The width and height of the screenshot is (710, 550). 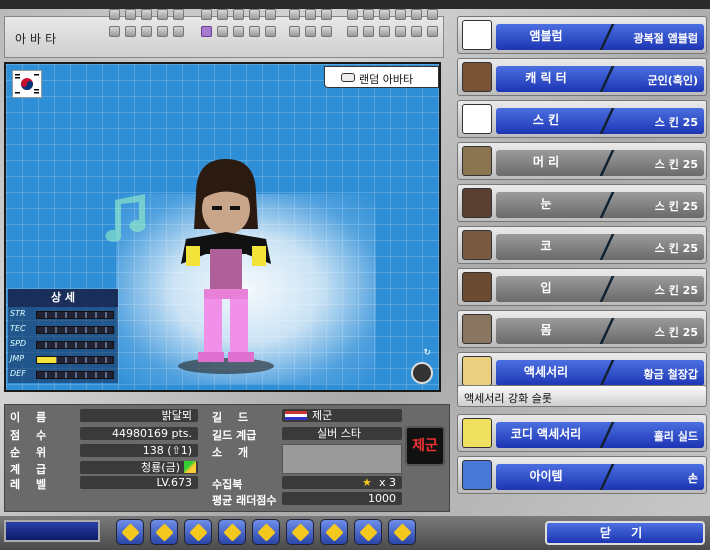 I want to click on stats-title: 상 세, so click(x=63, y=298).